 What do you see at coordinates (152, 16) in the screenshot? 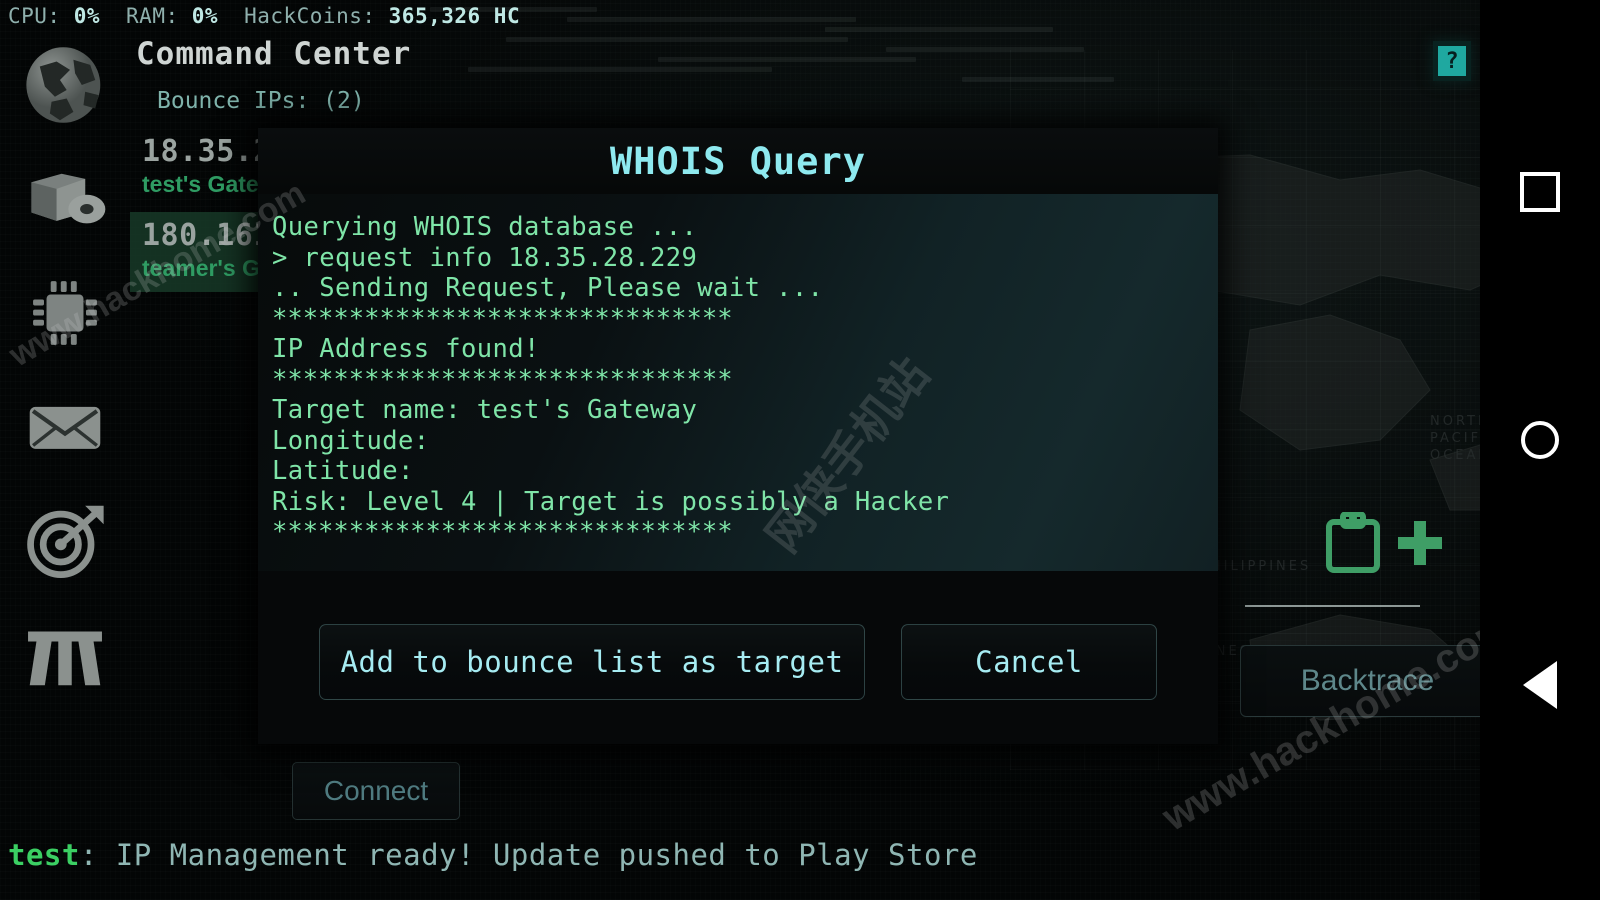
I see `ram-label: RAM:` at bounding box center [152, 16].